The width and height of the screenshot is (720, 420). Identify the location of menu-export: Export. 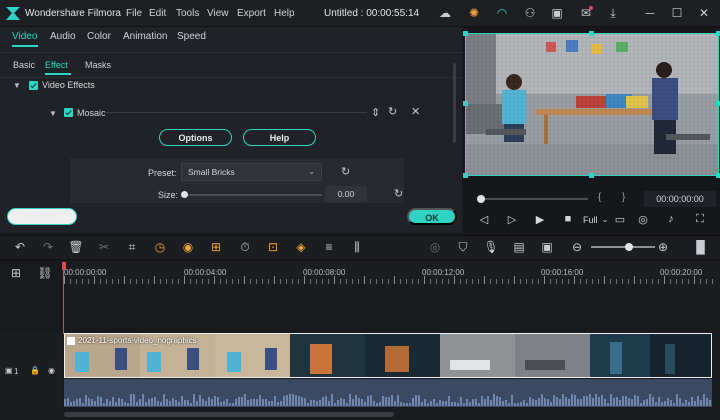
(251, 13).